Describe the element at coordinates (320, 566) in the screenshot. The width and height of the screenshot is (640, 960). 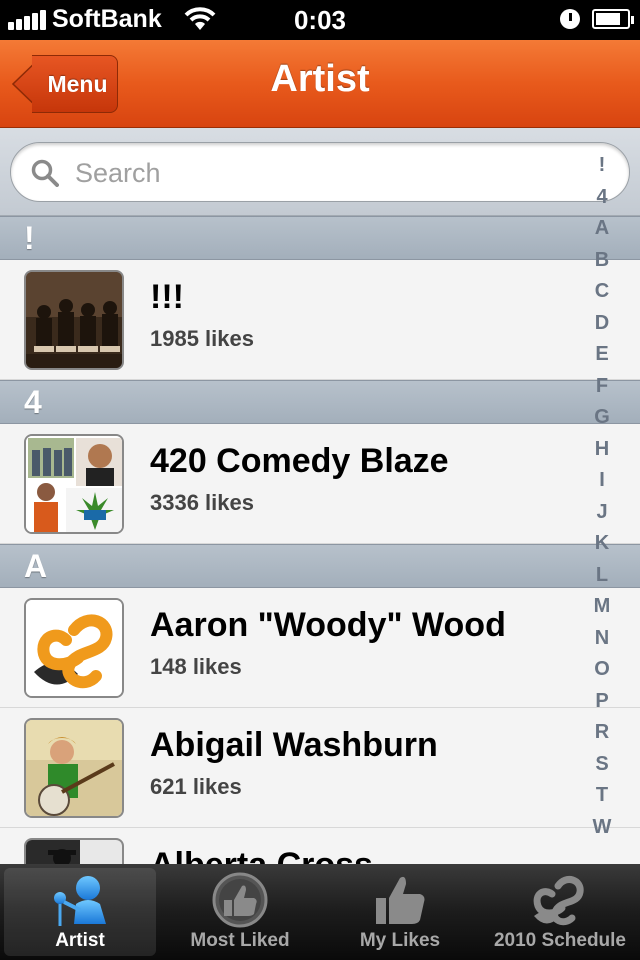
I see `section-header-a: A` at that location.